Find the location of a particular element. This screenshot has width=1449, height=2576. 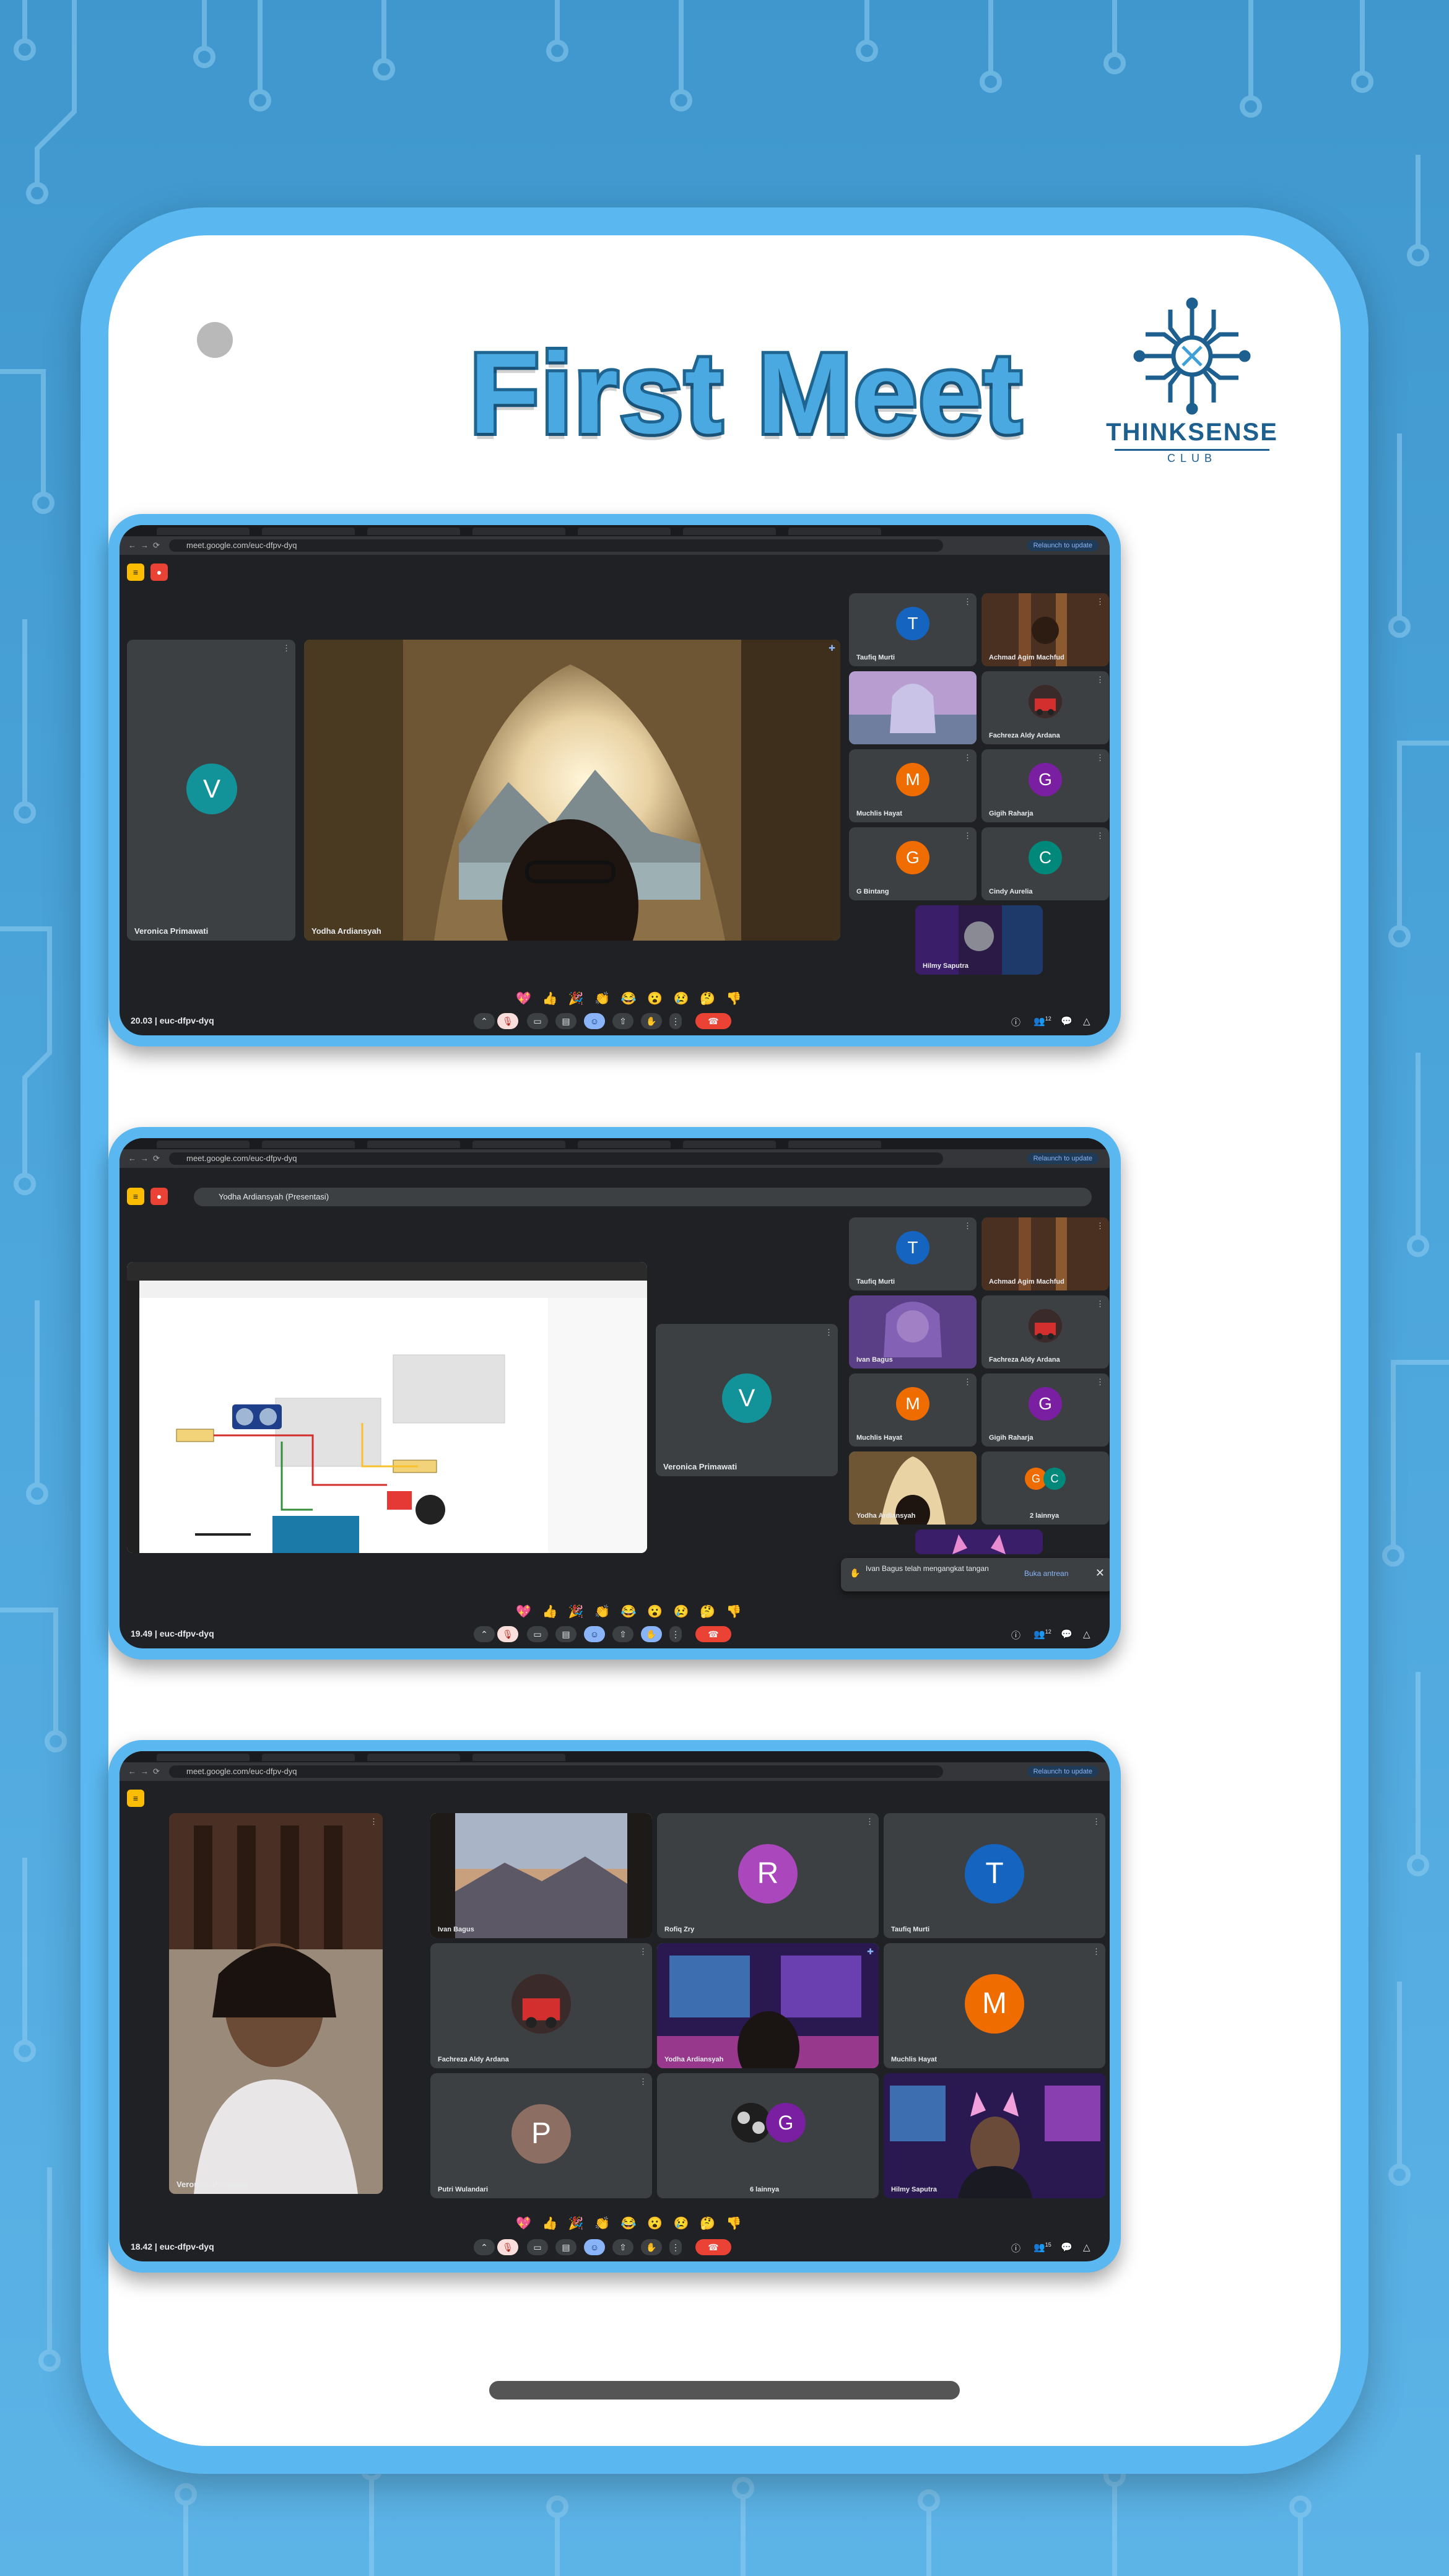

participant-tile is located at coordinates (979, 1542).